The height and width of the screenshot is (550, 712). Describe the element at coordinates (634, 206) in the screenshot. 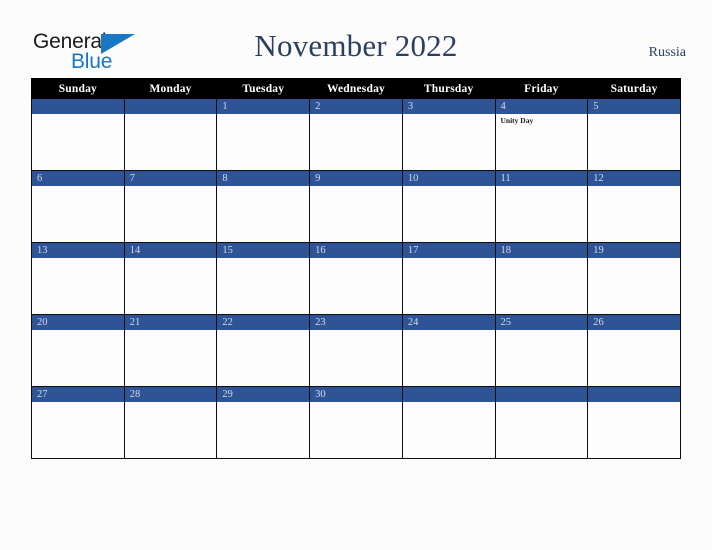

I see `calendar-day-cell: 12` at that location.